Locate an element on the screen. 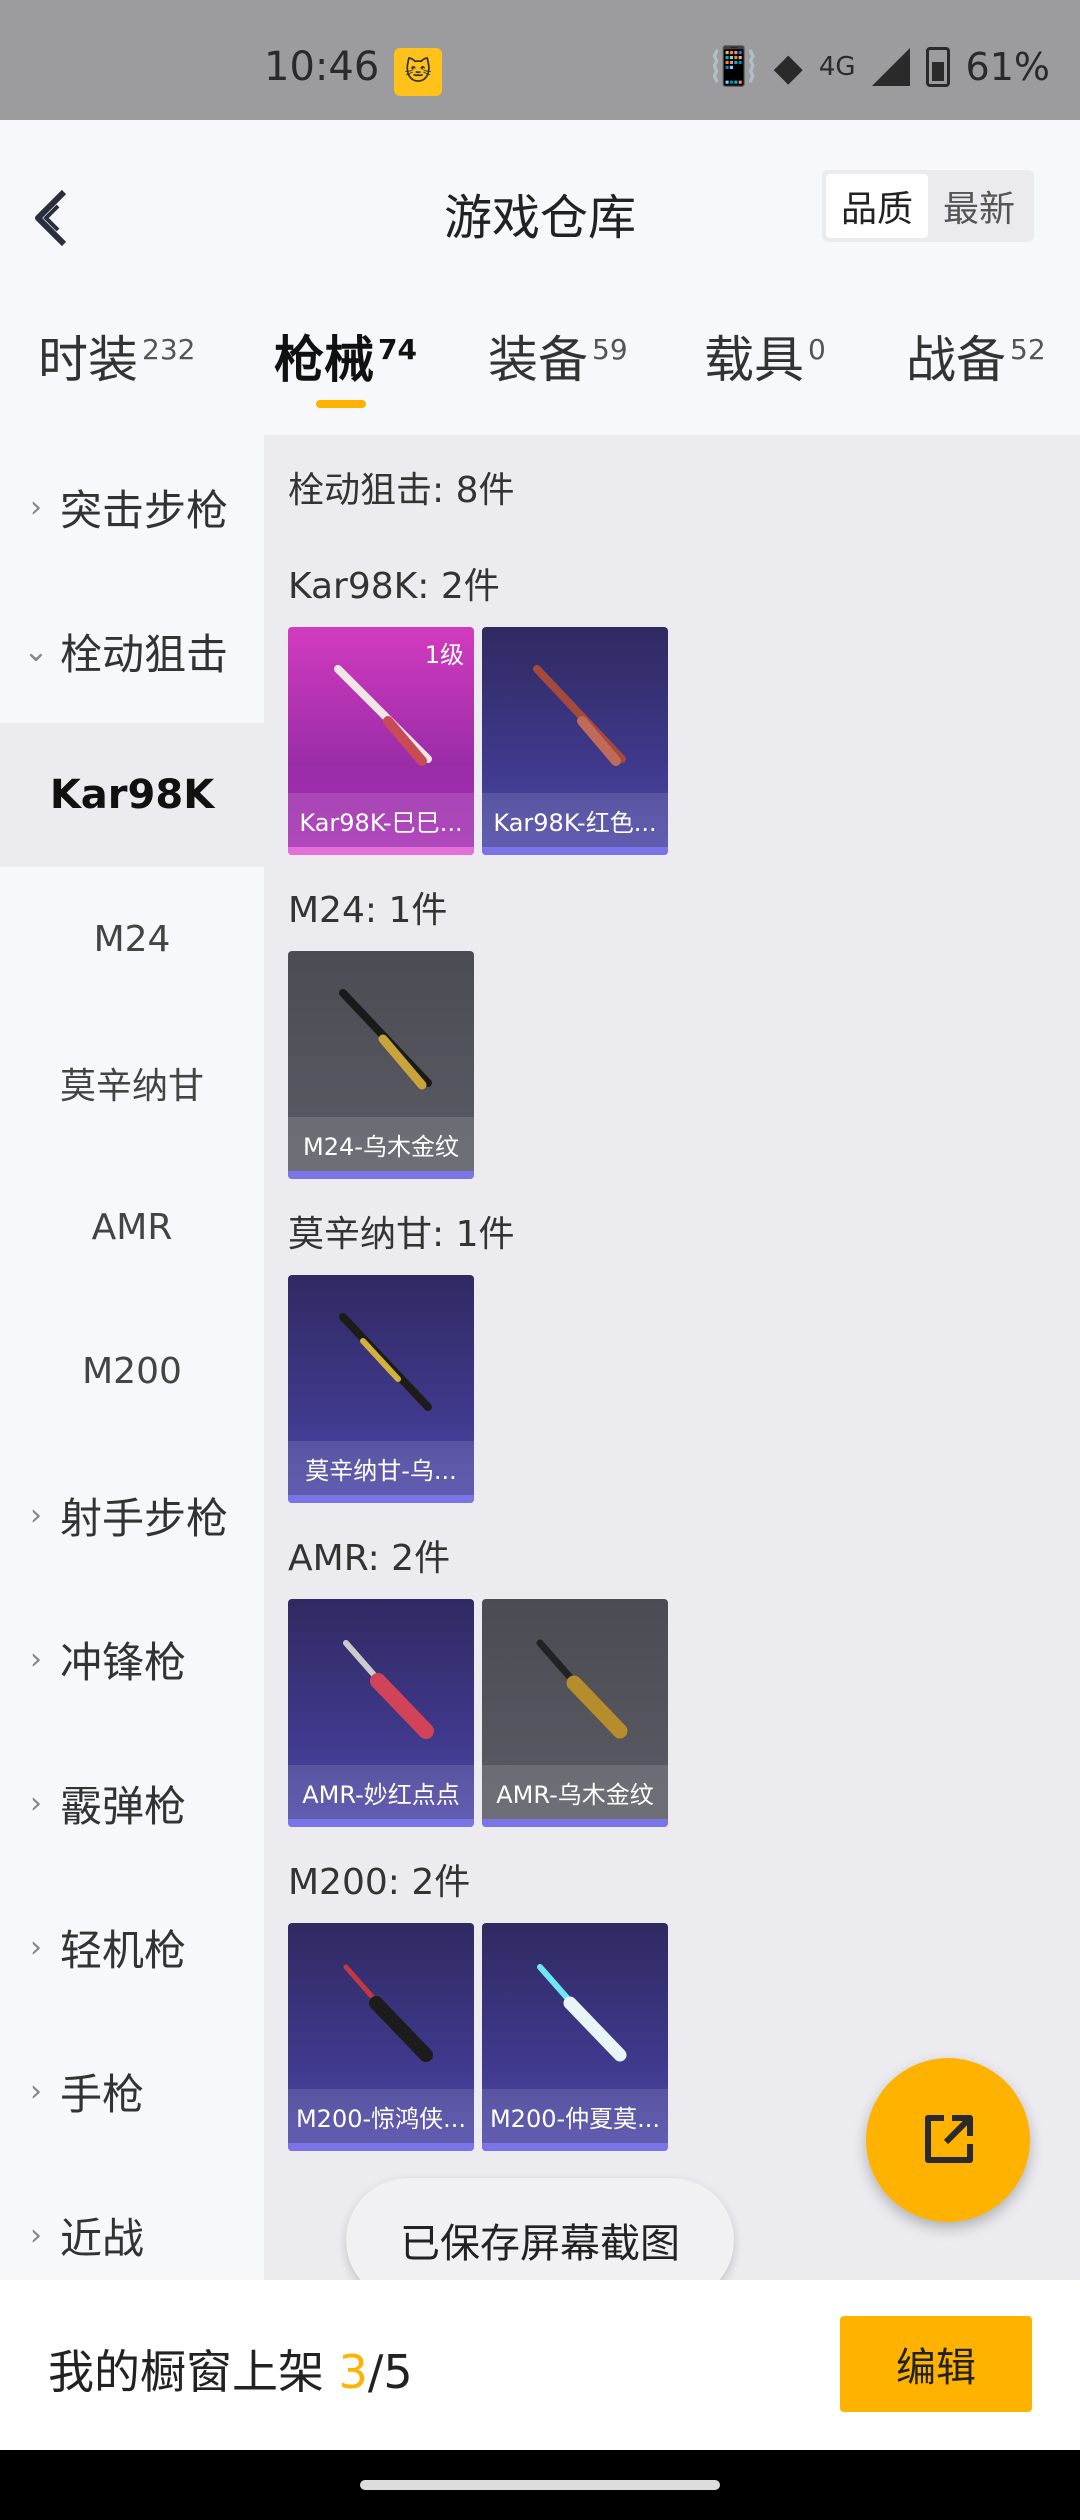  tab-equipment: 装备 59 is located at coordinates (558, 356).